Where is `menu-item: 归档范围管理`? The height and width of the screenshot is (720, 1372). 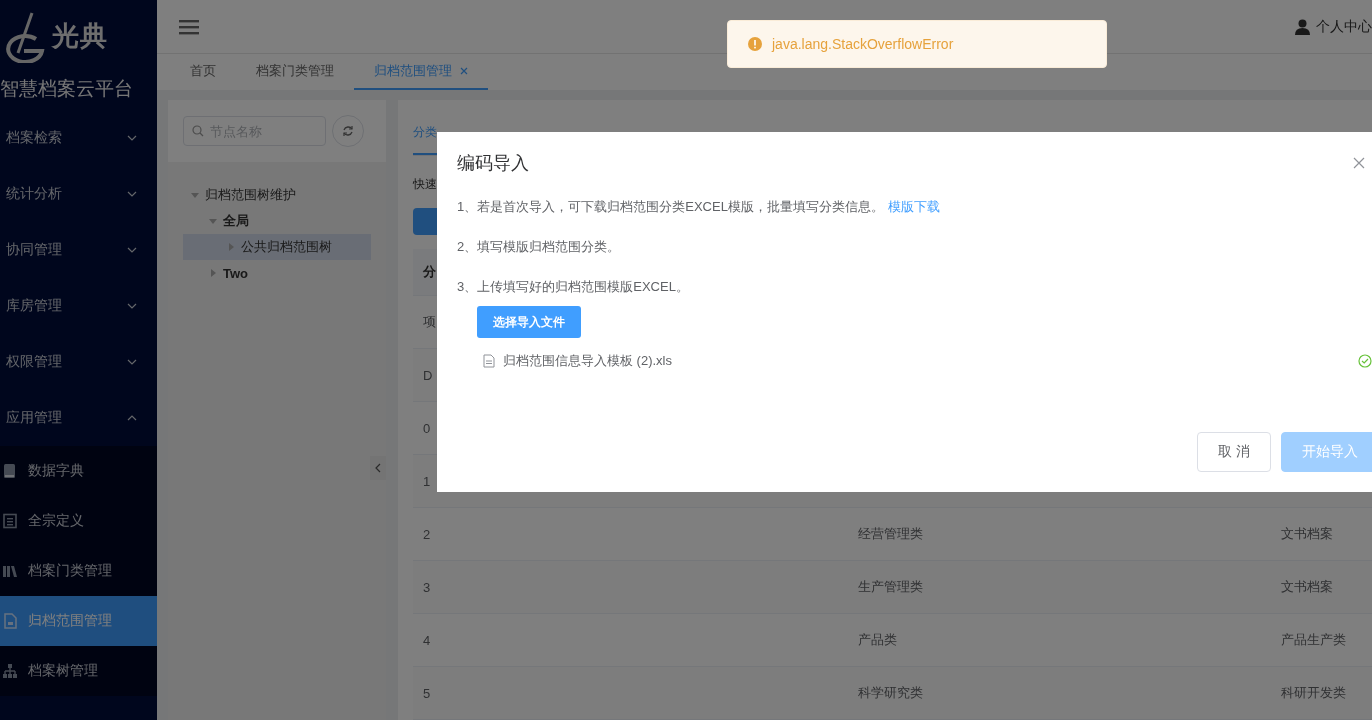 menu-item: 归档范围管理 is located at coordinates (78, 621).